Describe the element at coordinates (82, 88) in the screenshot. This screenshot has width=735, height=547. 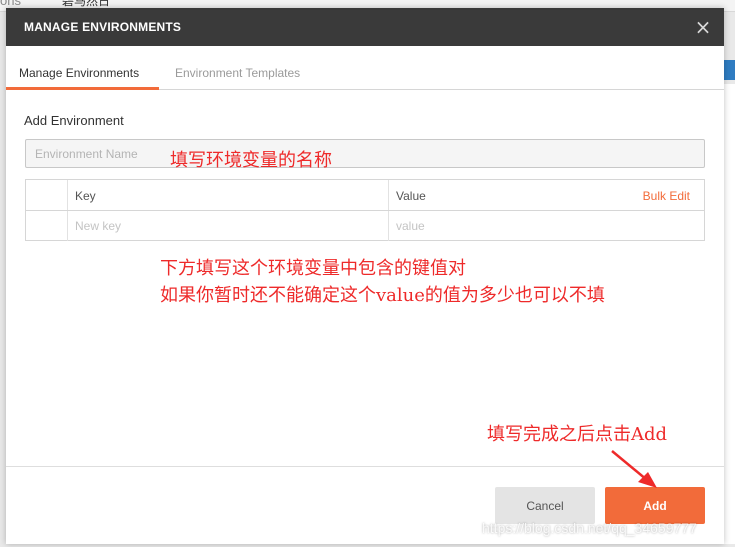
I see `active-tab-indicator` at that location.